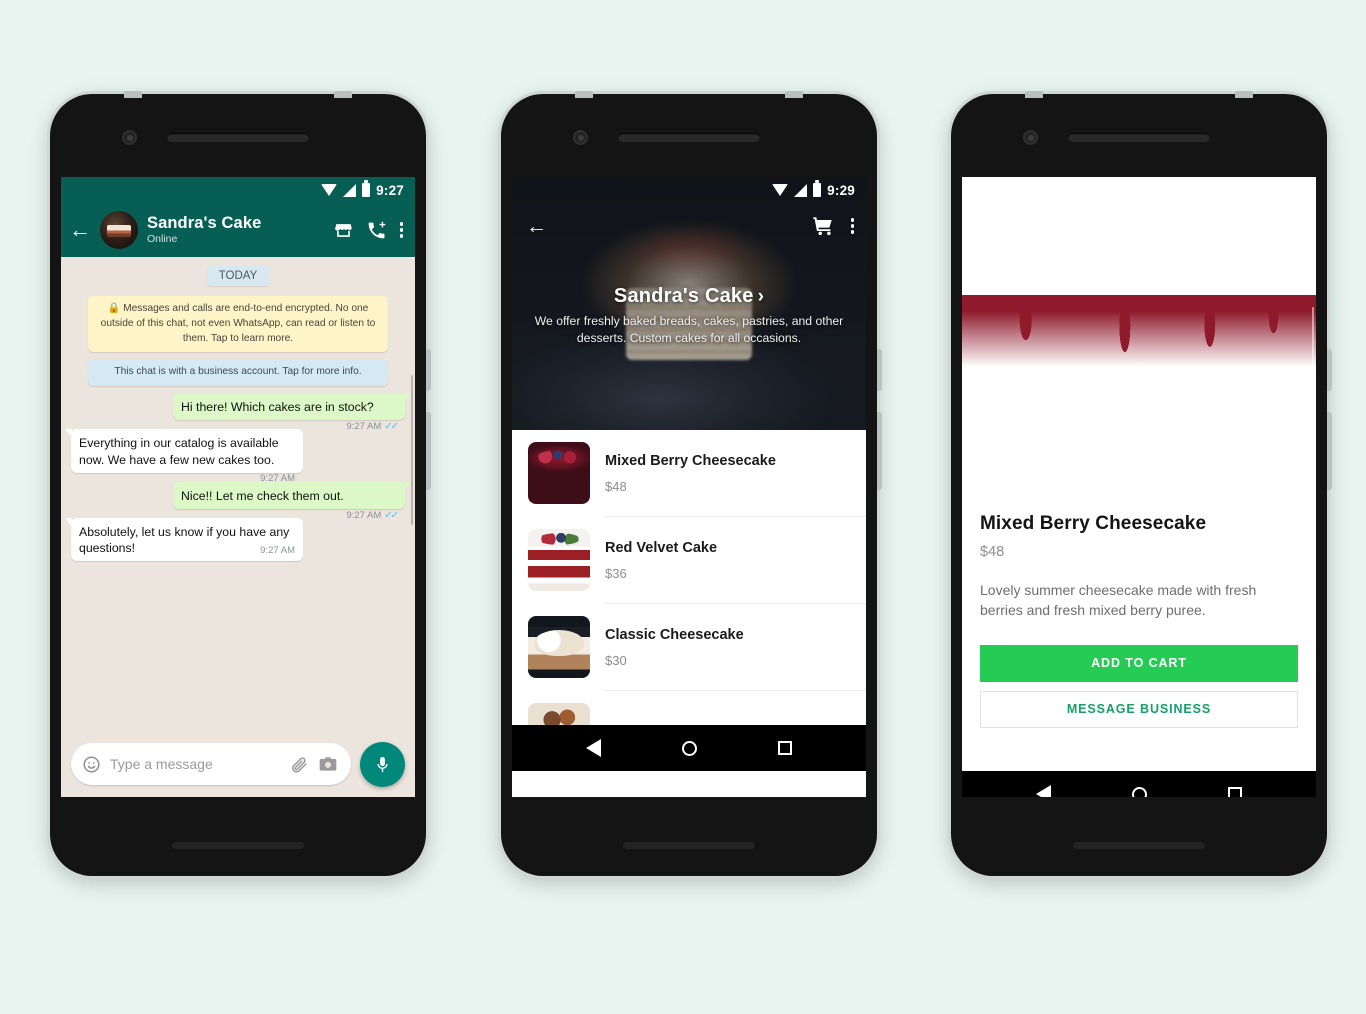 The width and height of the screenshot is (1366, 1014). I want to click on message-text: Hi there! Which cakes are in stock?, so click(277, 407).